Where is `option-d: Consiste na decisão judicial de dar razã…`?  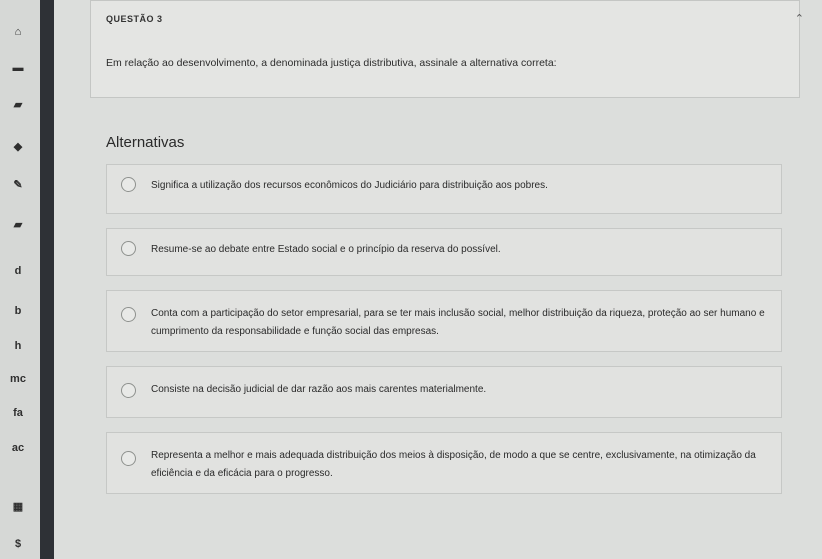 option-d: Consiste na decisão judicial de dar razã… is located at coordinates (444, 392).